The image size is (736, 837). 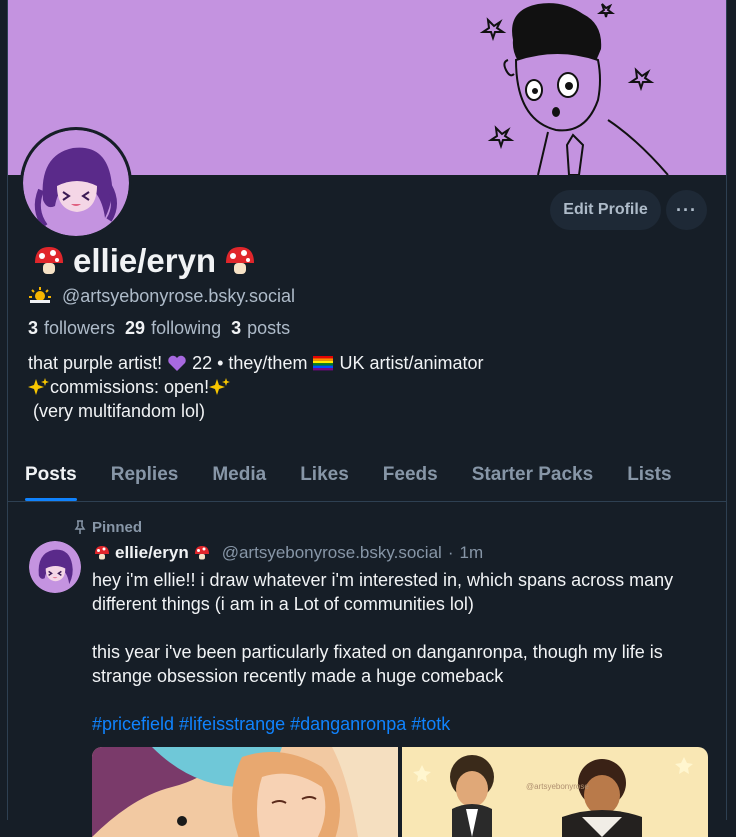 I want to click on profile-handle-row: @artsyebonyrose.bsky.social, so click(x=161, y=296).